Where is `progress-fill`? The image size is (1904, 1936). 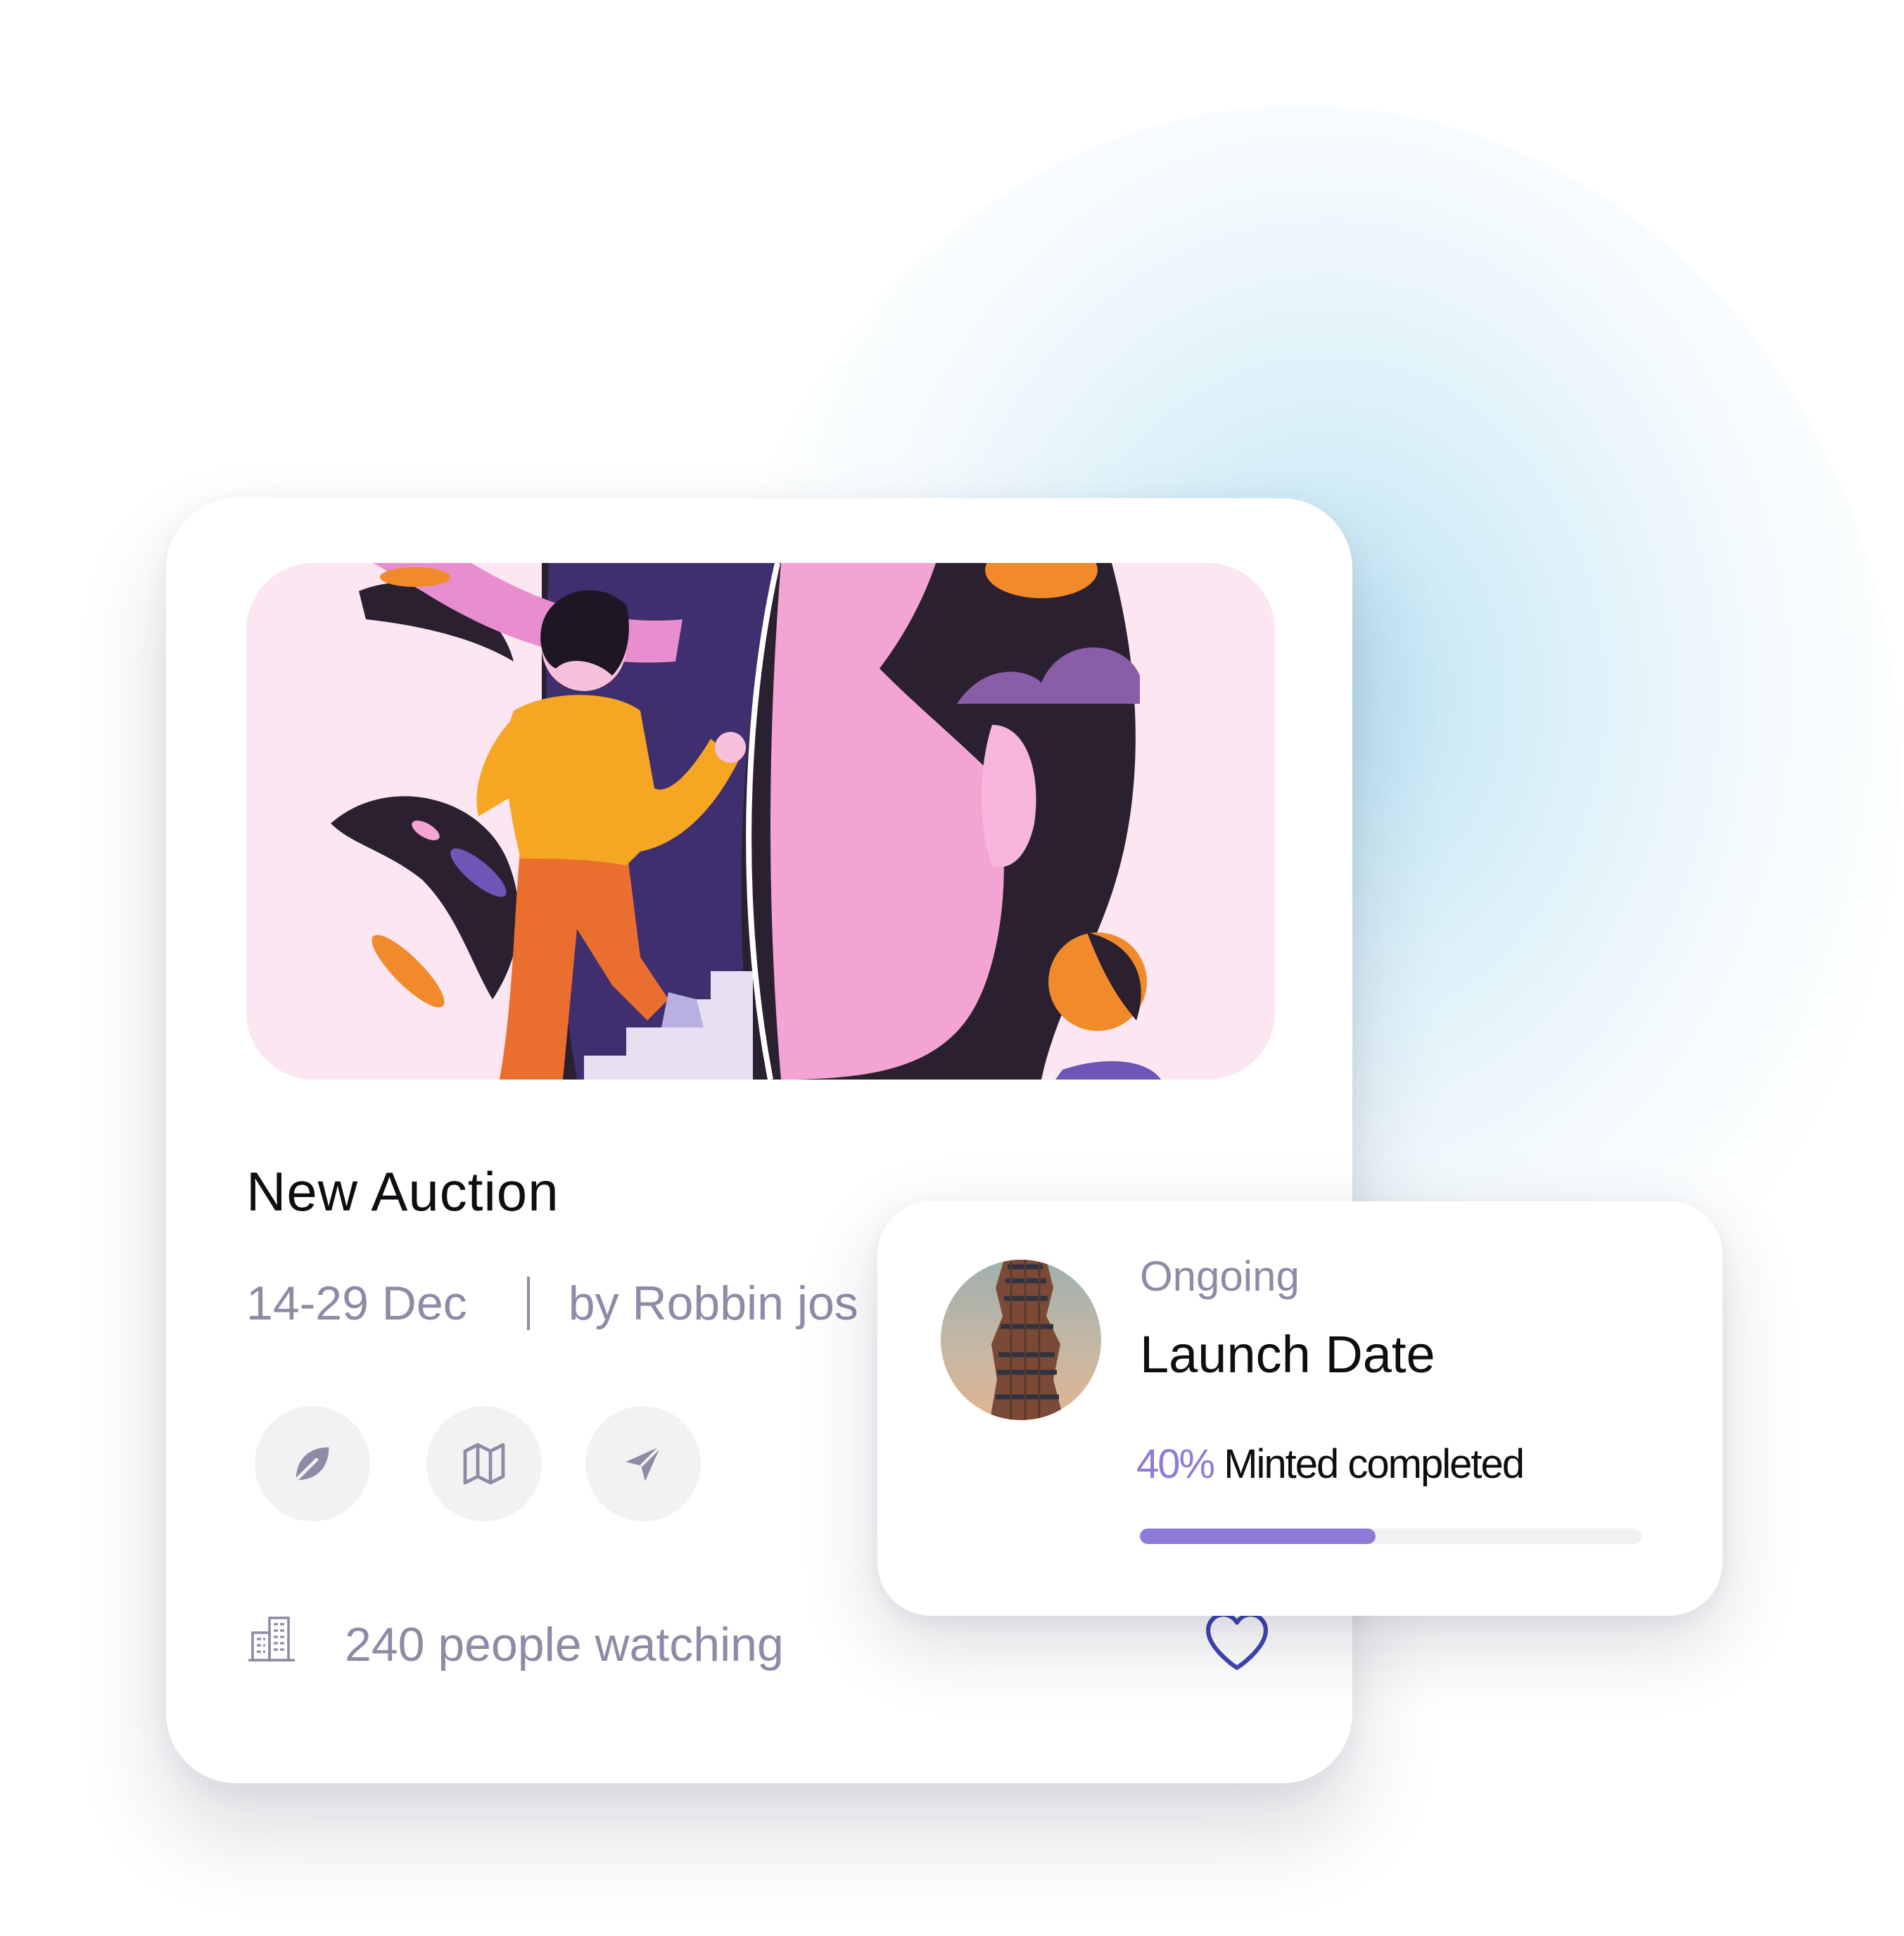
progress-fill is located at coordinates (1258, 1537).